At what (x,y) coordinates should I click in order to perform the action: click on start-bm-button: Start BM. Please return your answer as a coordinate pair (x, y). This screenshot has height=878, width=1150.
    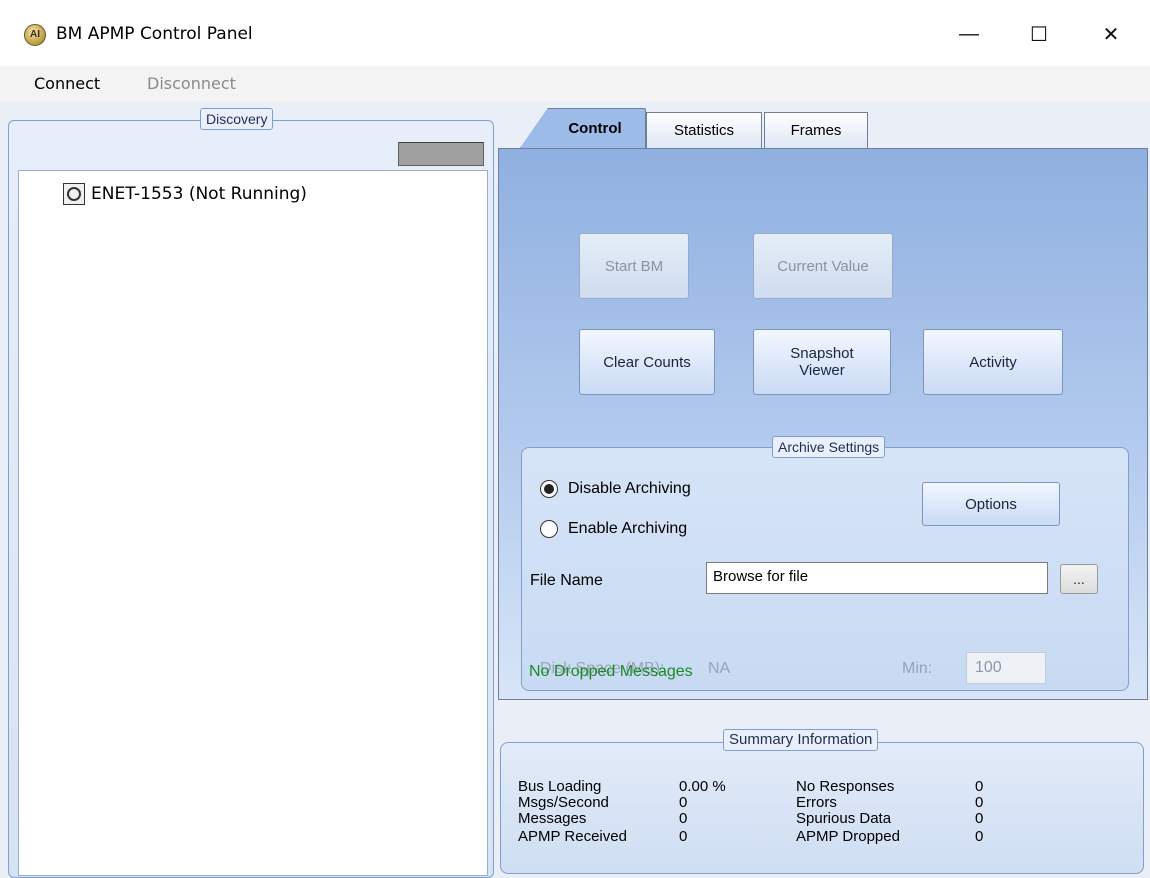
    Looking at the image, I should click on (634, 266).